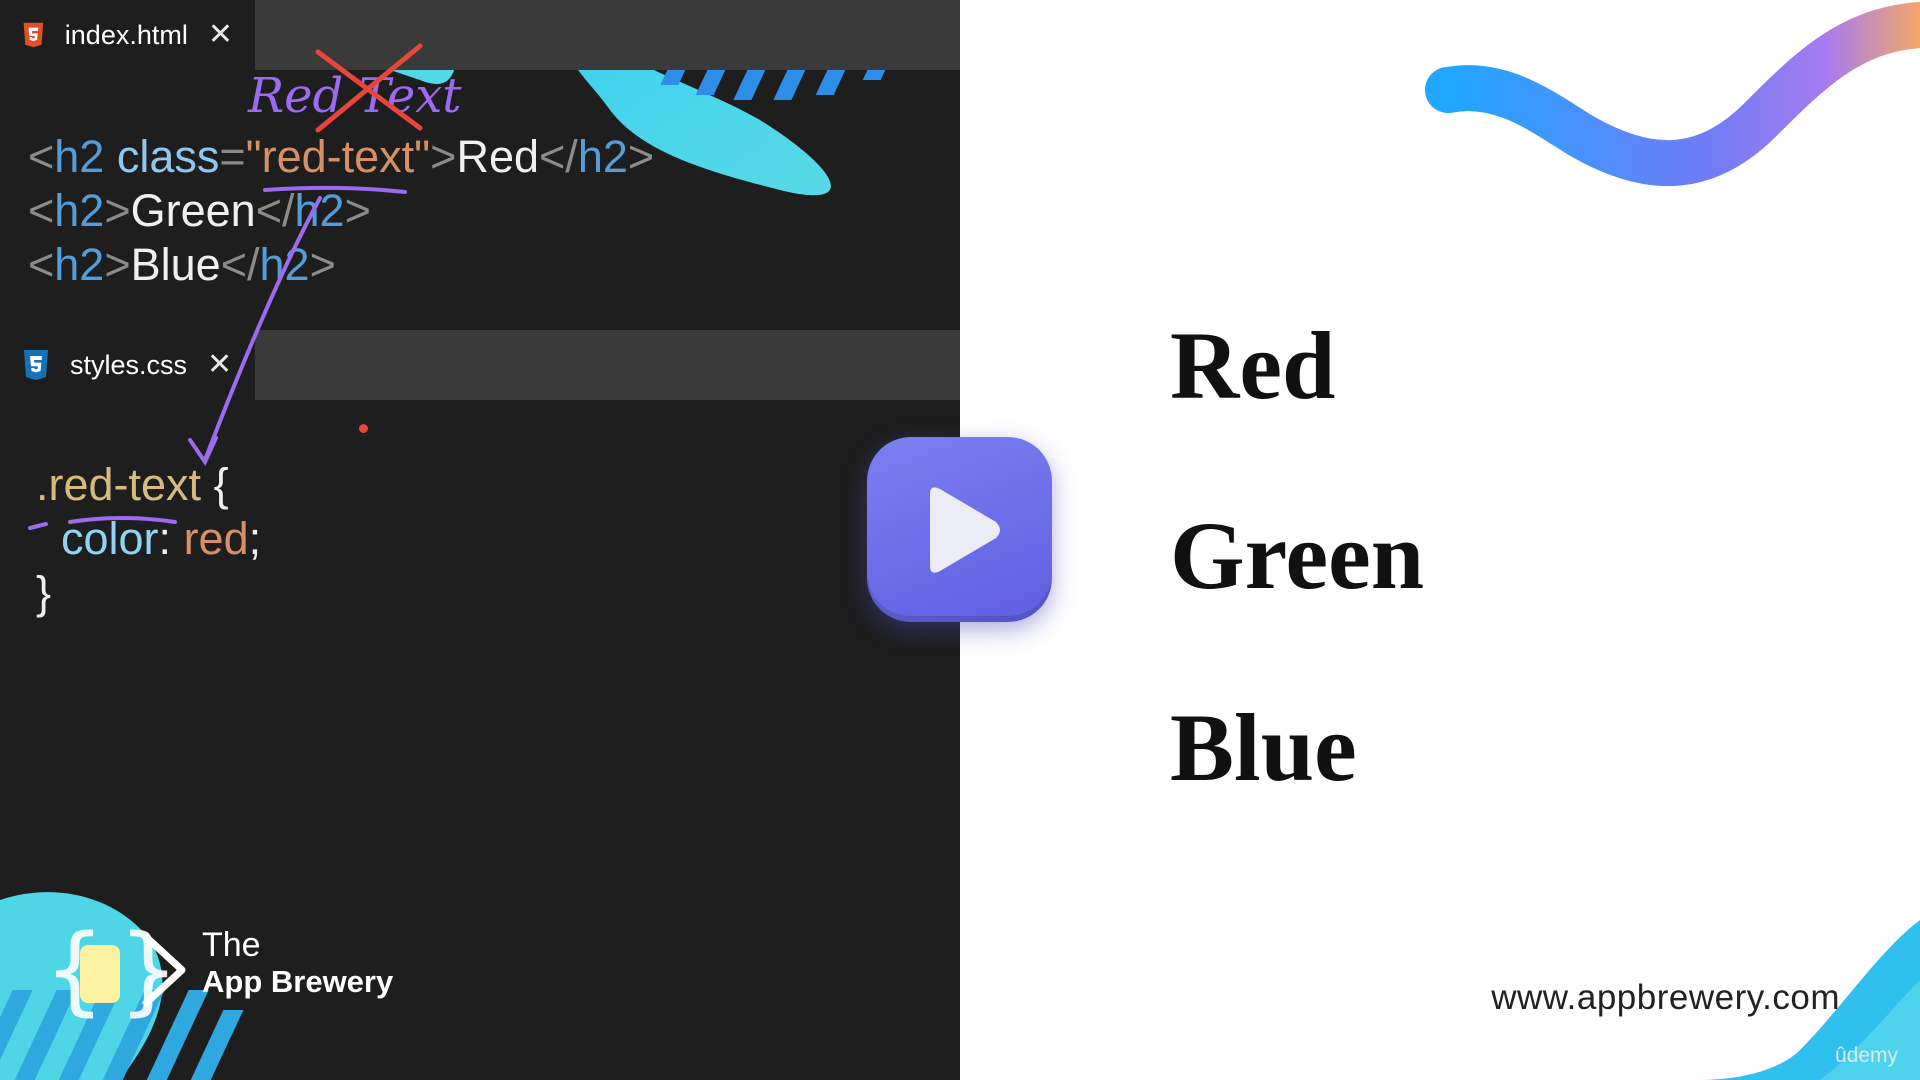  Describe the element at coordinates (231, 945) in the screenshot. I see `brand-line1: The` at that location.